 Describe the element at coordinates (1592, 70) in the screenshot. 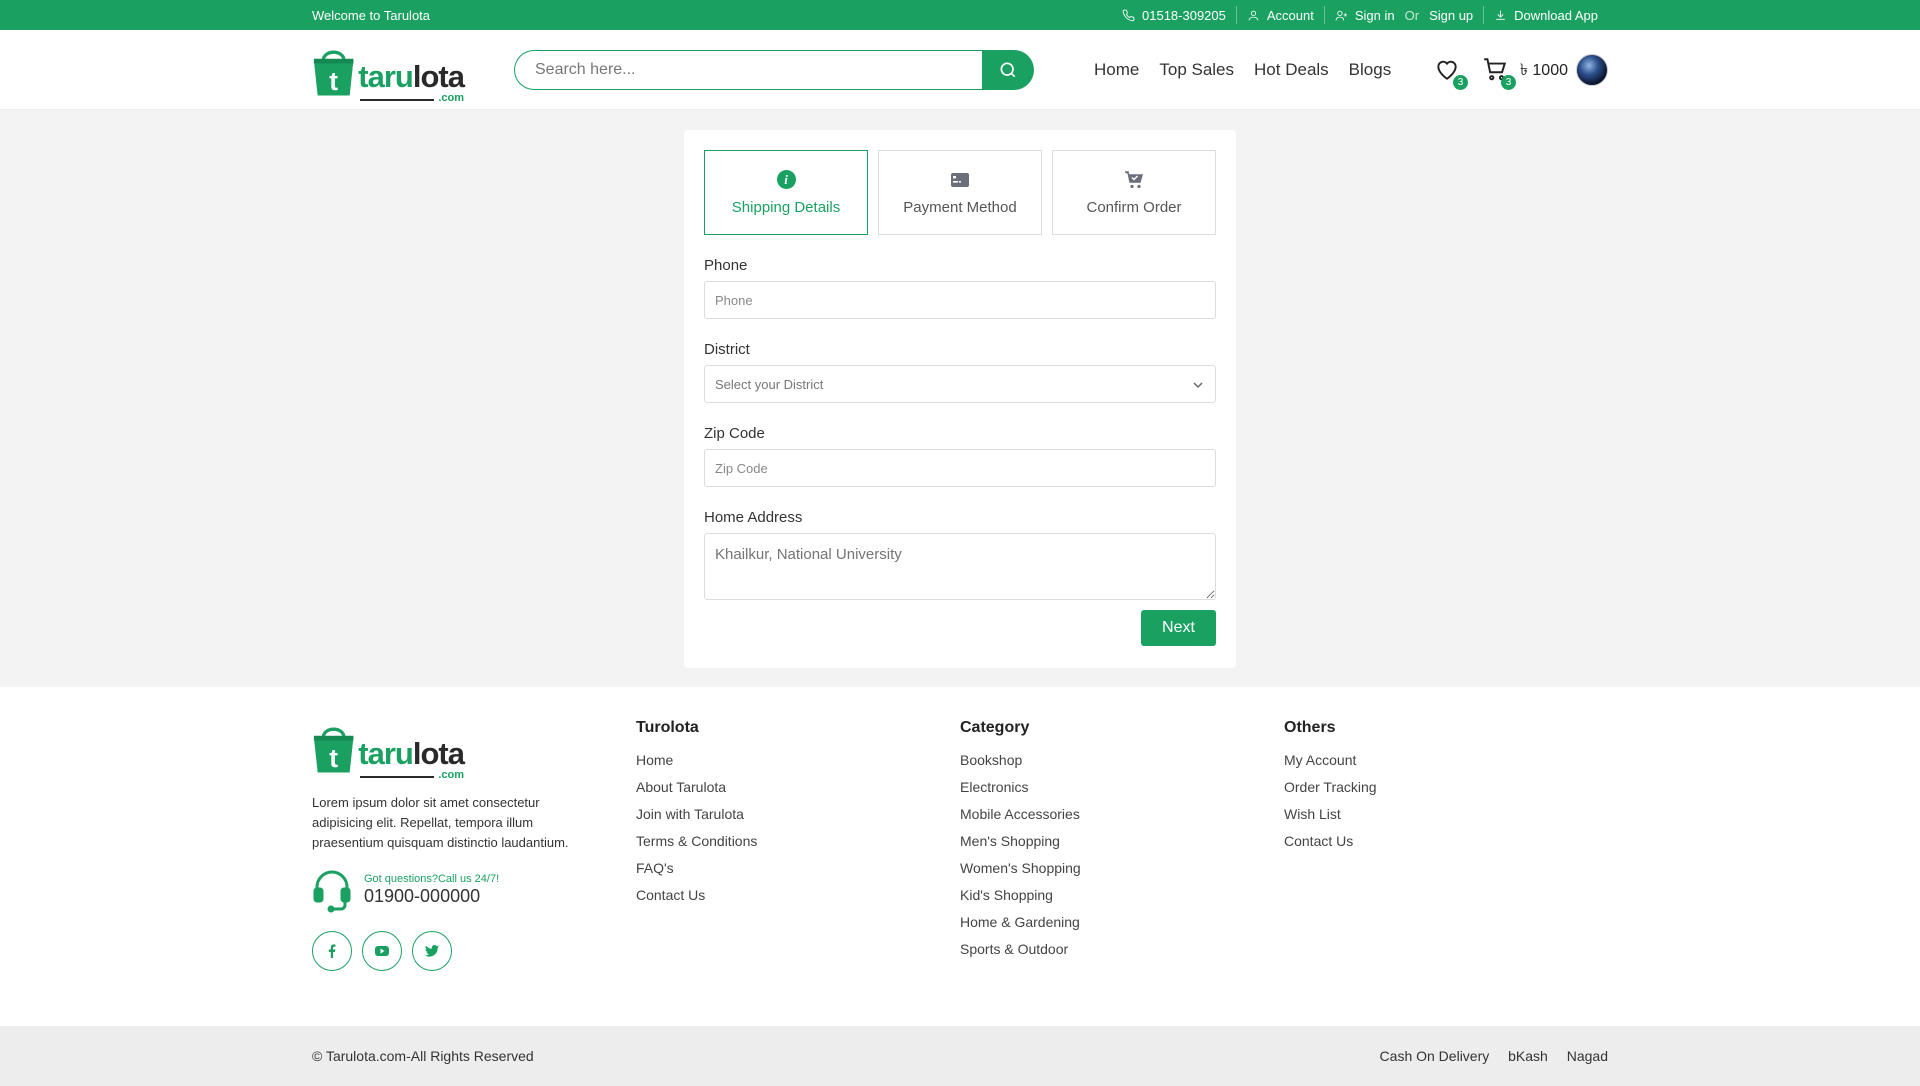

I see `avatar` at that location.